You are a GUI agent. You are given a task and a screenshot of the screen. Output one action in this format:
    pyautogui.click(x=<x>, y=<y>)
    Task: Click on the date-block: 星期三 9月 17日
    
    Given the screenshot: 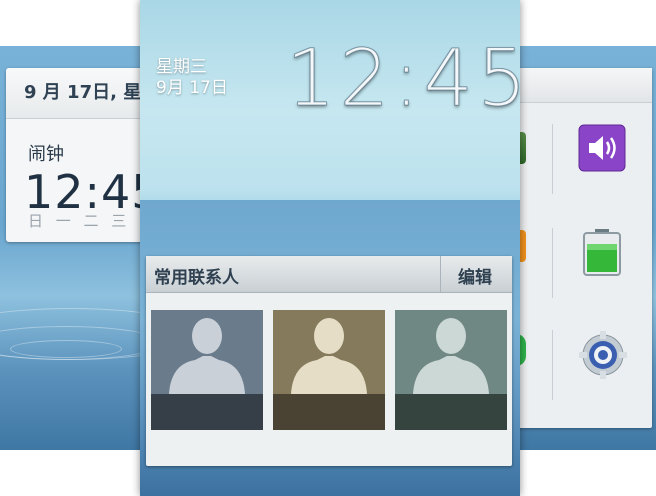 What is the action you would take?
    pyautogui.click(x=192, y=78)
    